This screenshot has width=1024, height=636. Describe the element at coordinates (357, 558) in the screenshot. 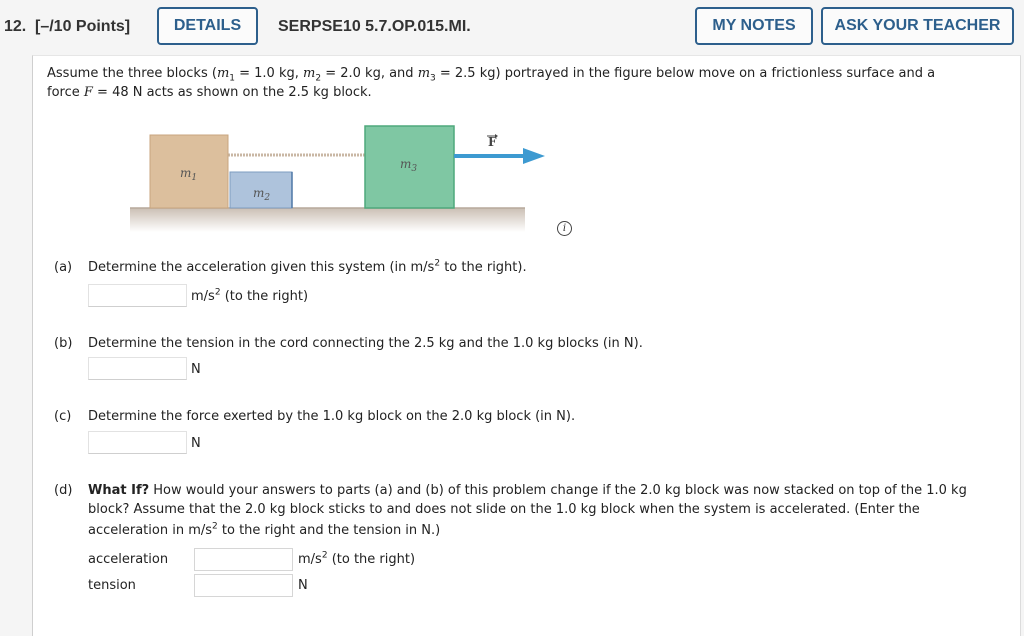

I see `part-d-acceleration-unit: m/s2 (to the right)` at that location.